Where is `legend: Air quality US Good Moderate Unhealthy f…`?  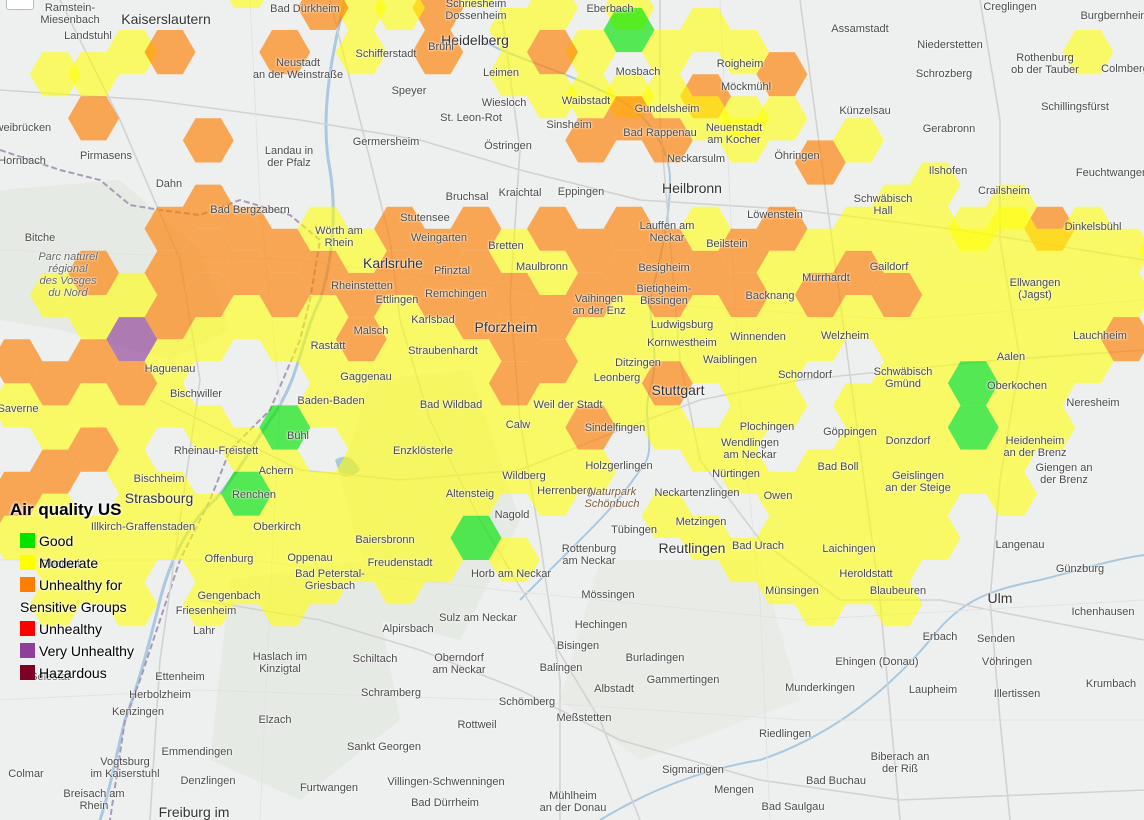 legend: Air quality US Good Moderate Unhealthy f… is located at coordinates (93, 593).